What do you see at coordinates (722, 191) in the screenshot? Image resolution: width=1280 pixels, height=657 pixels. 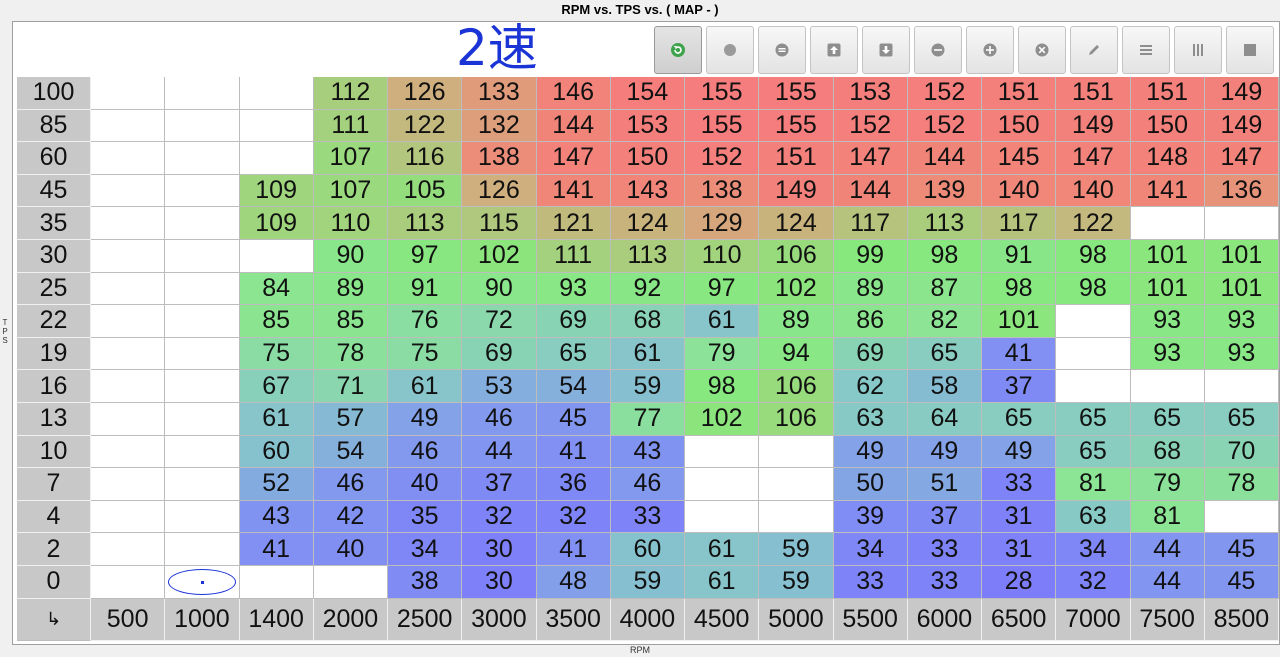 I see `table-cell: 138` at bounding box center [722, 191].